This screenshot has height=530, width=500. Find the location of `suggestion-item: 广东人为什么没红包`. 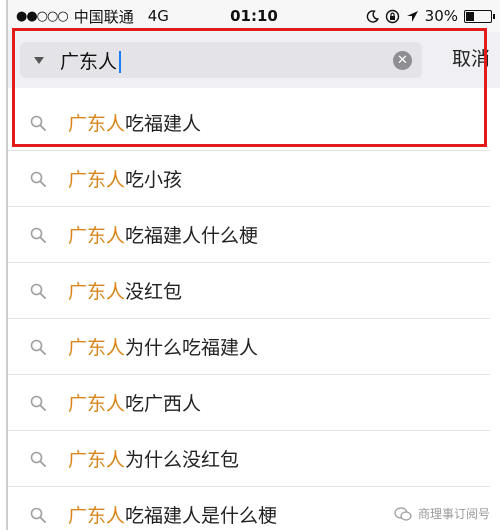

suggestion-item: 广东人为什么没红包 is located at coordinates (249, 459).